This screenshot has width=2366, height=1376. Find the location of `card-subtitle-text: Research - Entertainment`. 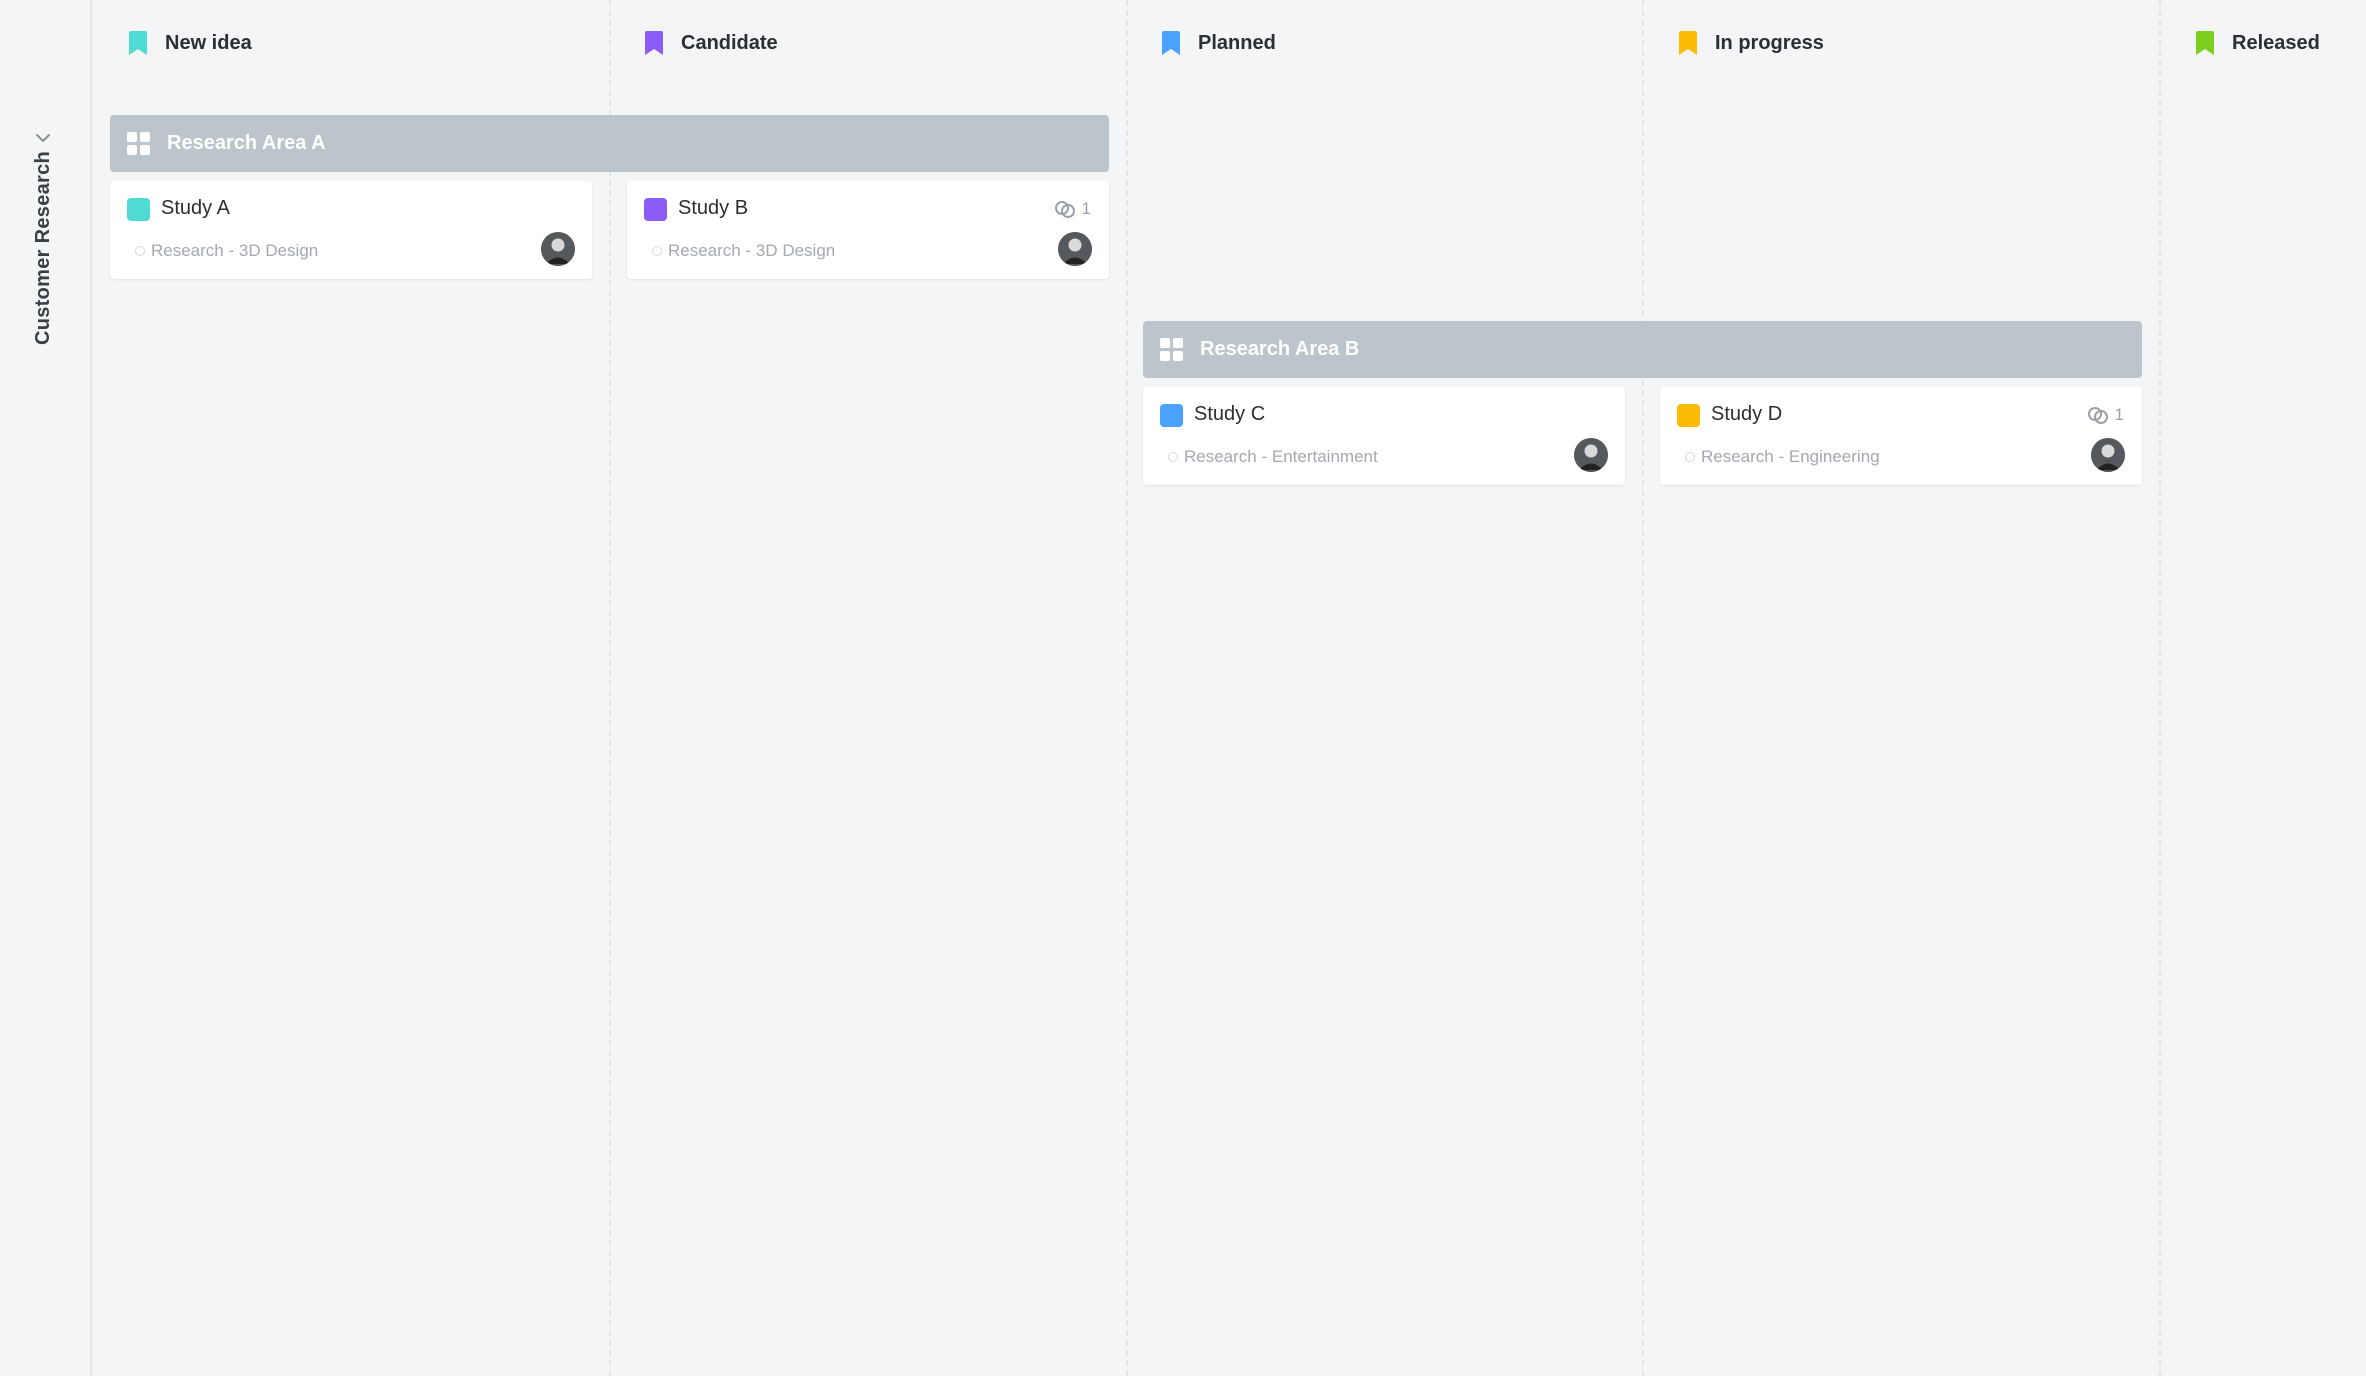

card-subtitle-text: Research - Entertainment is located at coordinates (1281, 456).